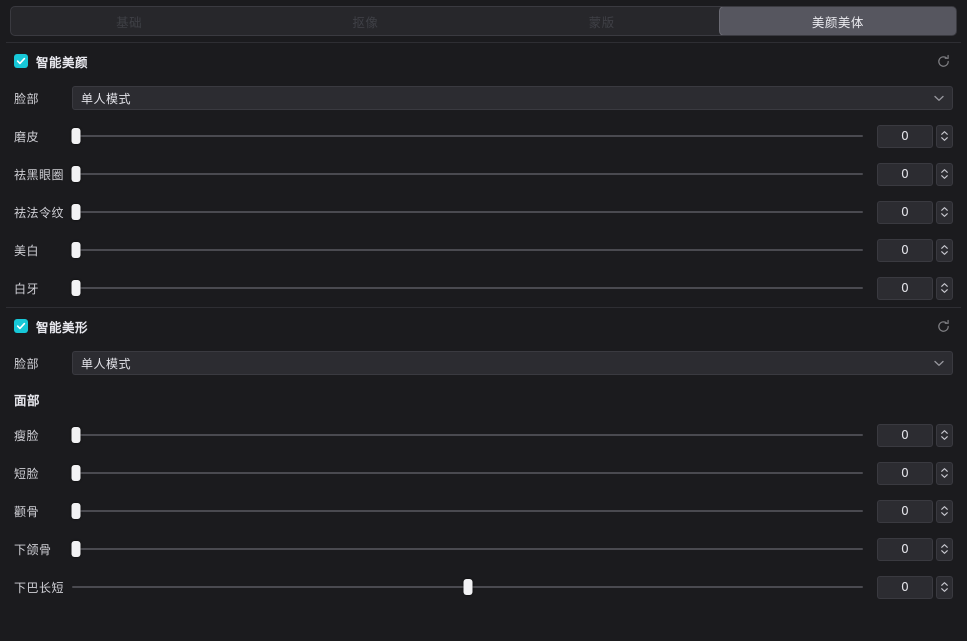 The width and height of the screenshot is (967, 641). I want to click on beauty-face-mode-select: 单人模式, so click(512, 98).